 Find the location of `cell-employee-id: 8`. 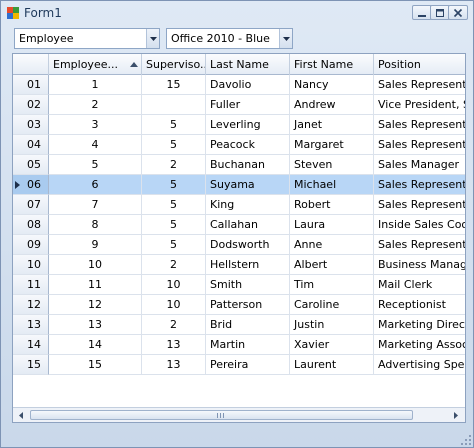

cell-employee-id: 8 is located at coordinates (95, 225).